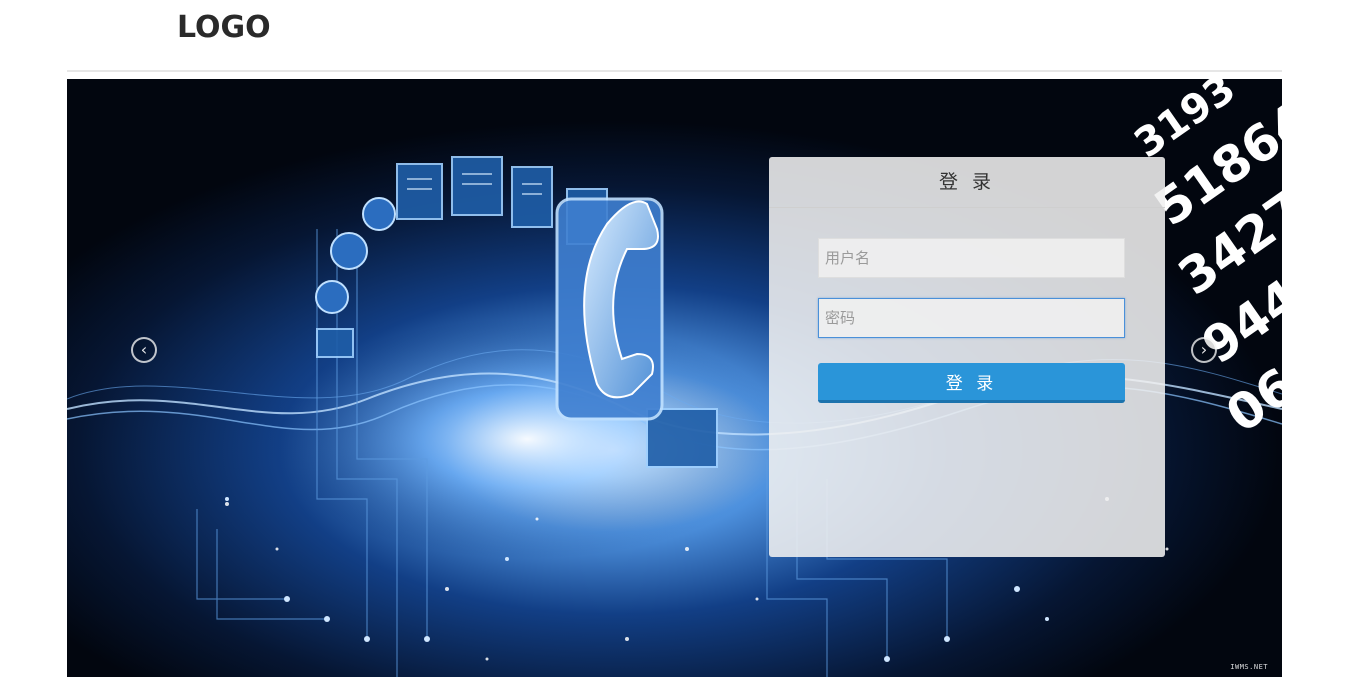 This screenshot has width=1349, height=677. What do you see at coordinates (971, 383) in the screenshot?
I see `login-button: 登 录` at bounding box center [971, 383].